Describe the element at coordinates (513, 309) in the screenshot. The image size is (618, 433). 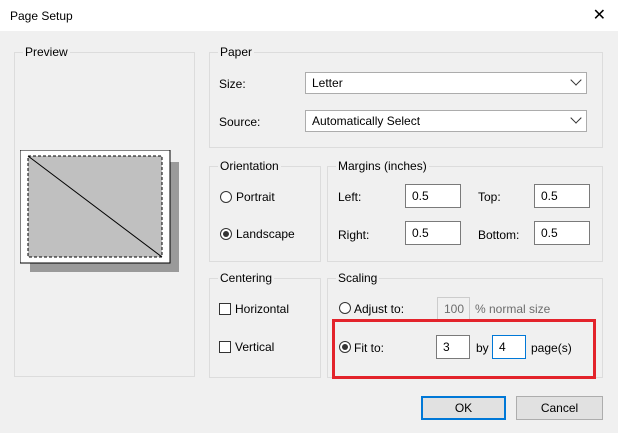
I see `normal-size-label: % normal size` at that location.